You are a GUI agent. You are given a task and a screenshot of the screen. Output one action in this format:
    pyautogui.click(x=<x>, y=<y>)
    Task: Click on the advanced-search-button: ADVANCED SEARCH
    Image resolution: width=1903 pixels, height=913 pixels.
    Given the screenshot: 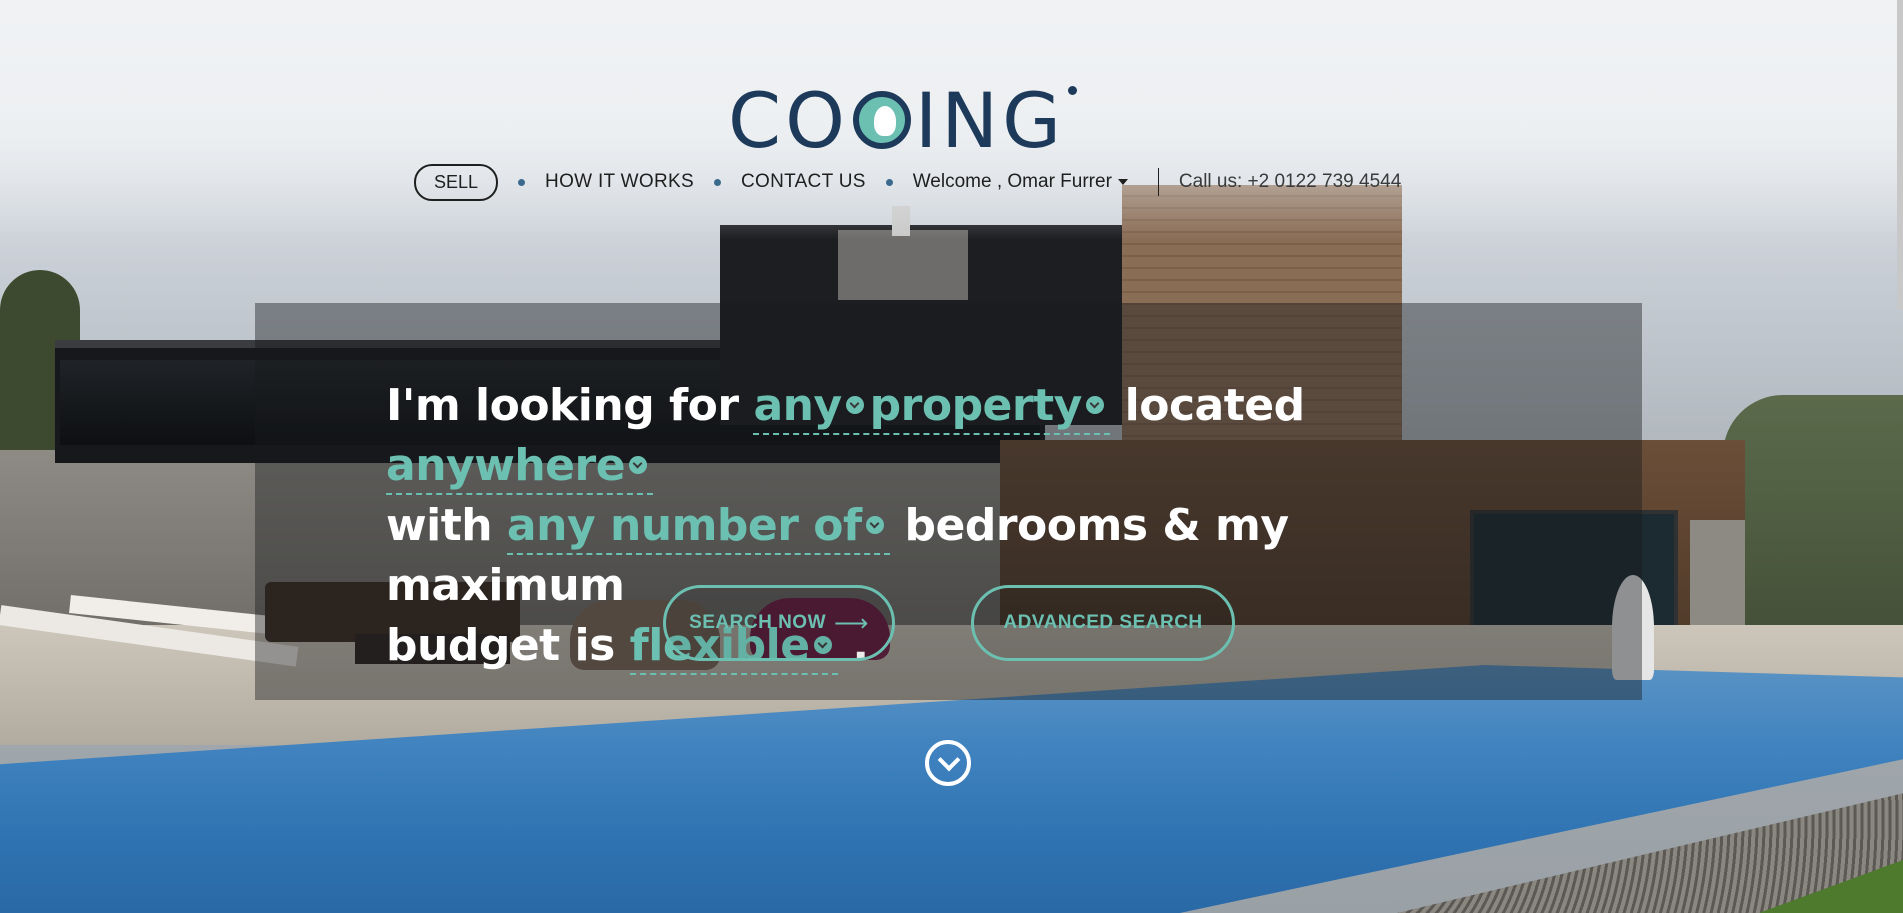 What is the action you would take?
    pyautogui.click(x=1103, y=623)
    